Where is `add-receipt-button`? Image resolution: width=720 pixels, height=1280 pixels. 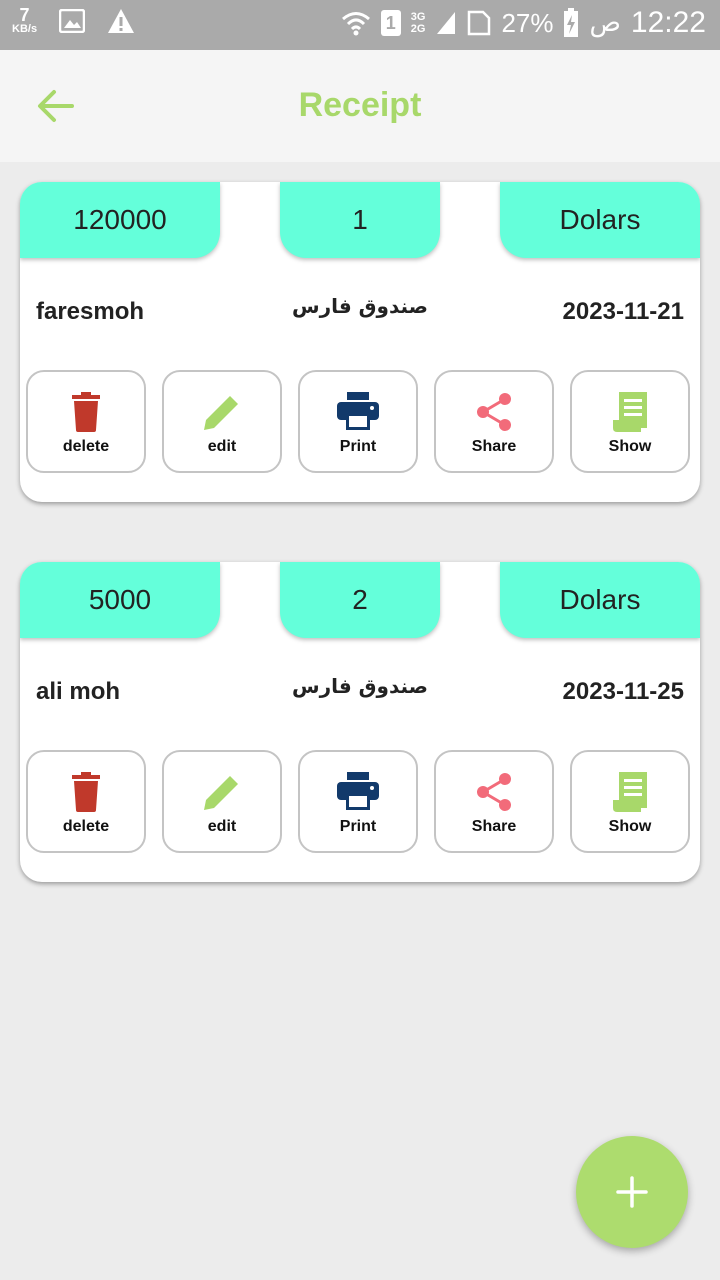
add-receipt-button is located at coordinates (632, 1192).